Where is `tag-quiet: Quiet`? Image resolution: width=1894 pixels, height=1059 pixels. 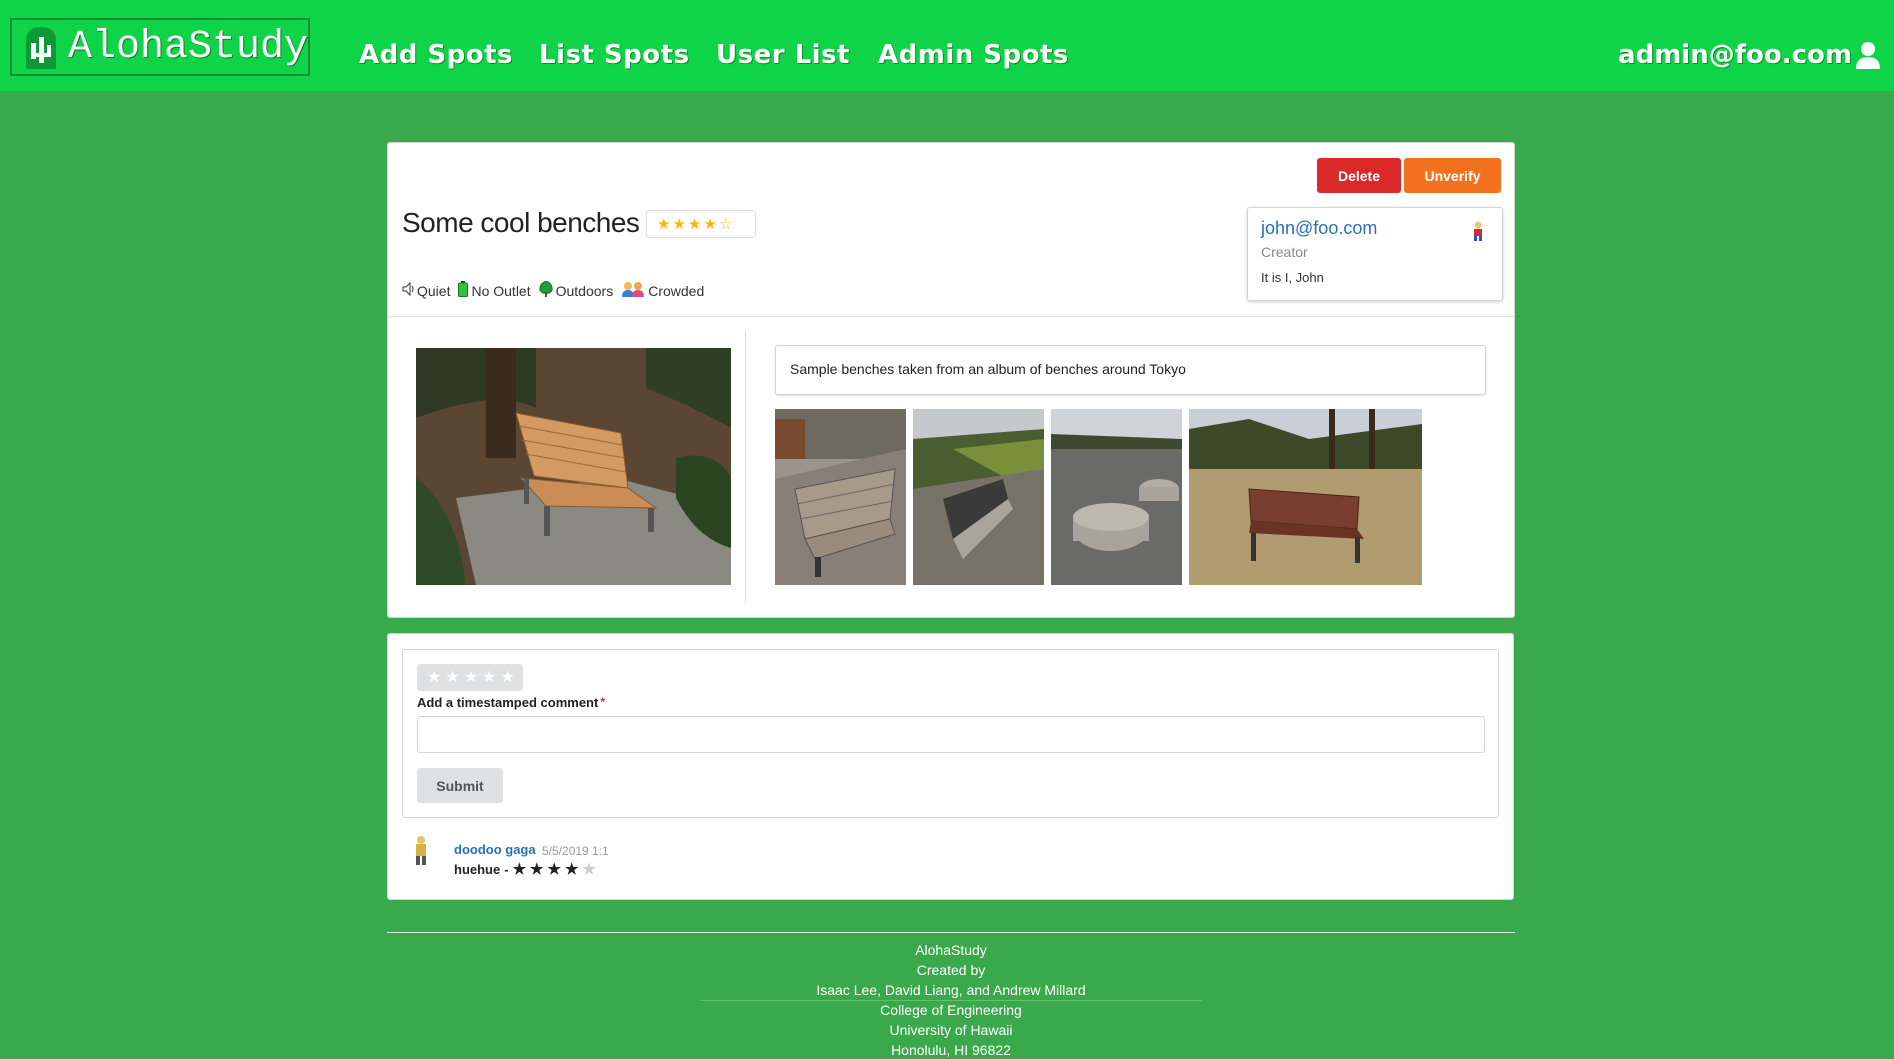
tag-quiet: Quiet is located at coordinates (426, 290).